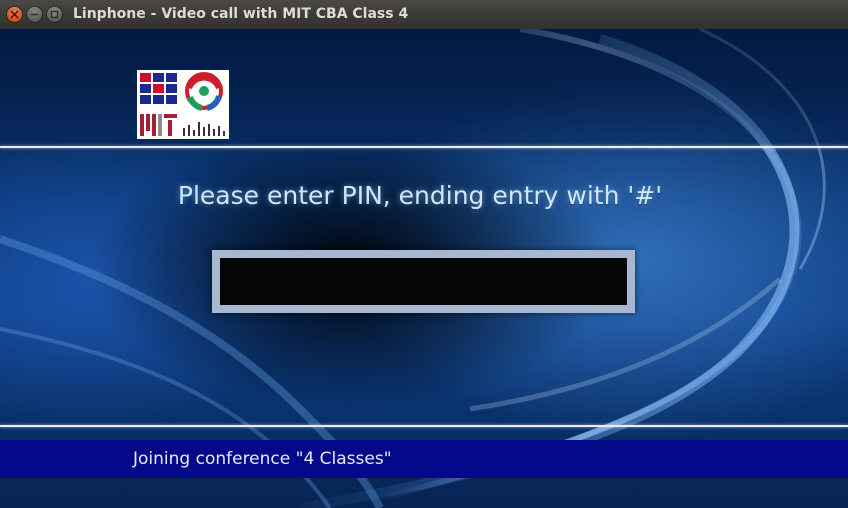 Image resolution: width=848 pixels, height=508 pixels. Describe the element at coordinates (424, 459) in the screenshot. I see `status-bar: Joining conference "4 Classes"` at that location.